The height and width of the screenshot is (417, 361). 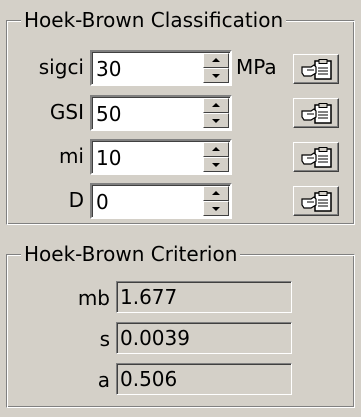 What do you see at coordinates (161, 201) in the screenshot?
I see `d-spin-input: 0` at bounding box center [161, 201].